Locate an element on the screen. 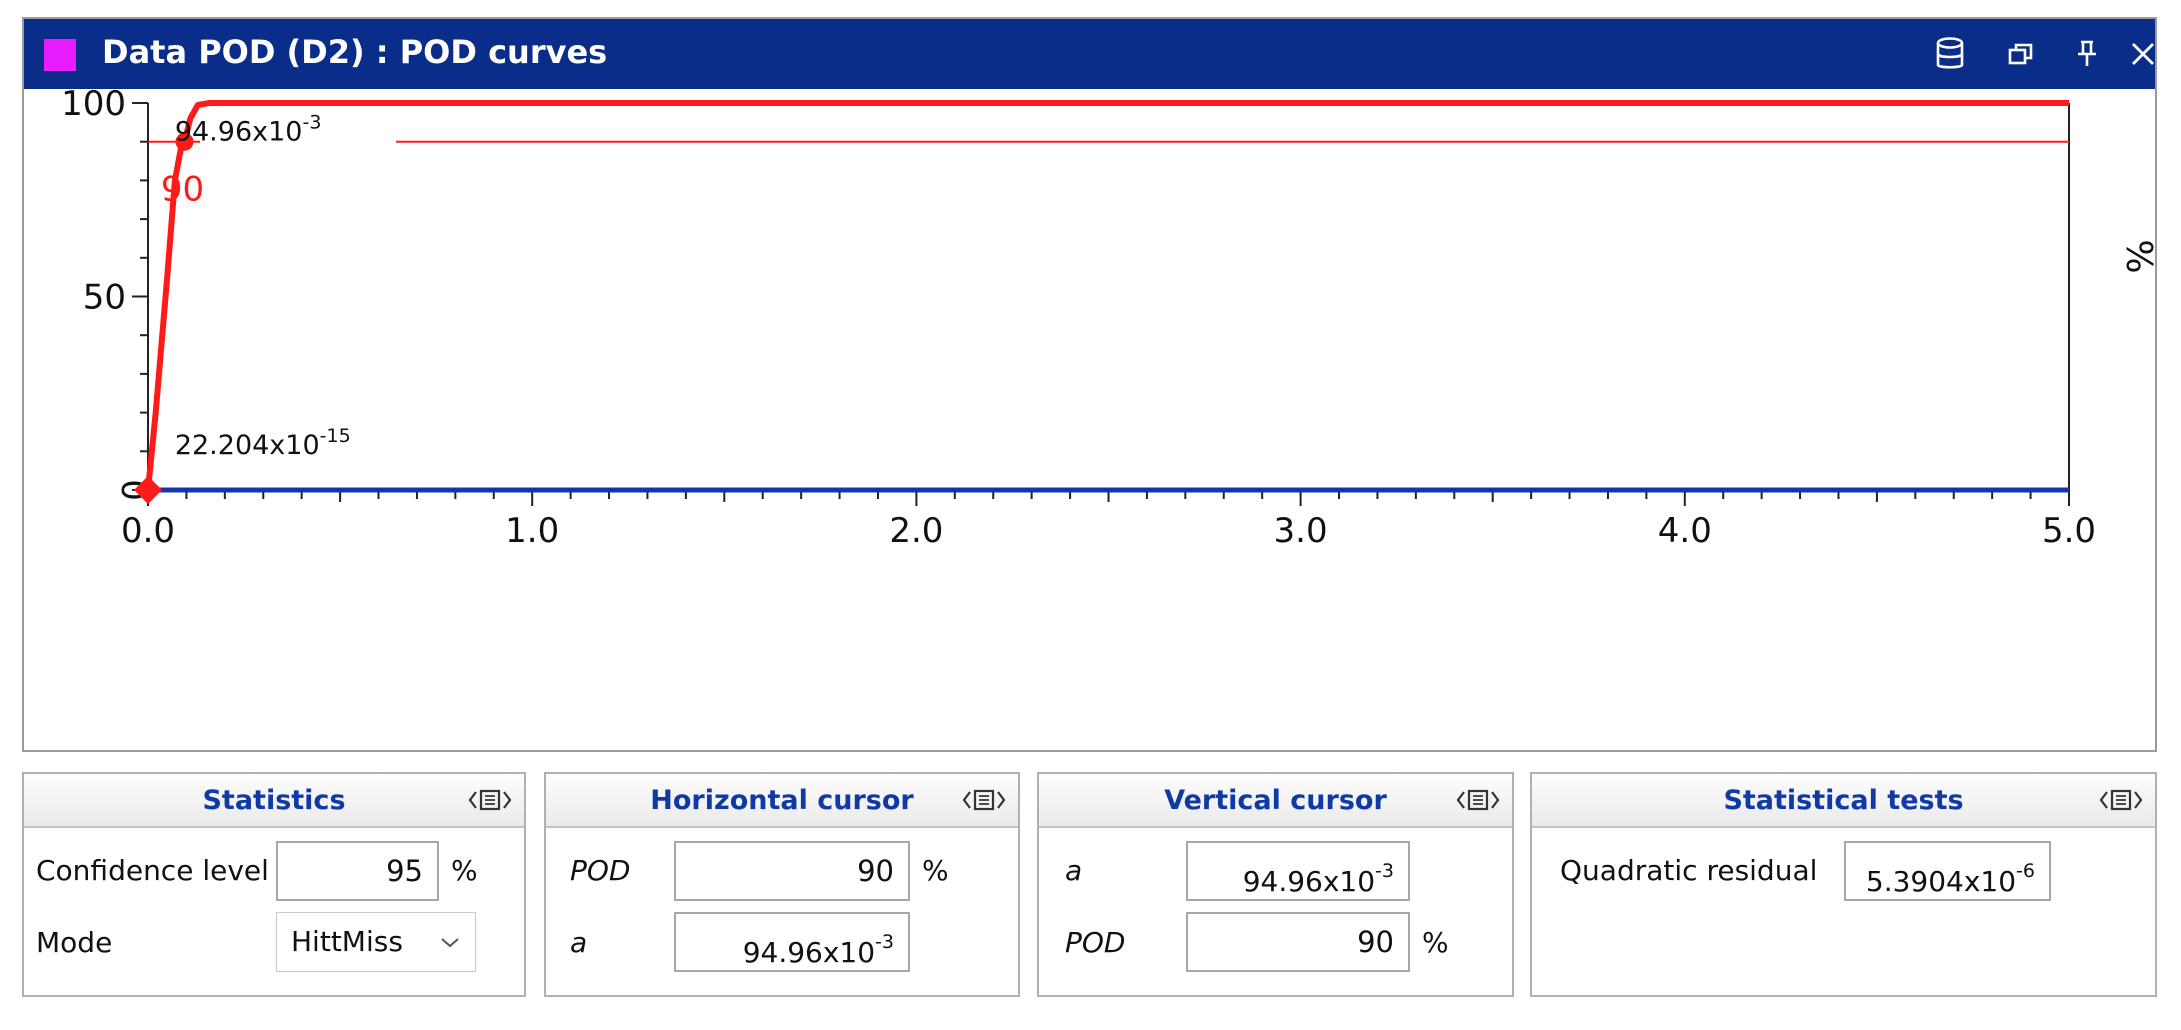 This screenshot has height=1030, width=2181. mode-select: HittMiss is located at coordinates (376, 942).